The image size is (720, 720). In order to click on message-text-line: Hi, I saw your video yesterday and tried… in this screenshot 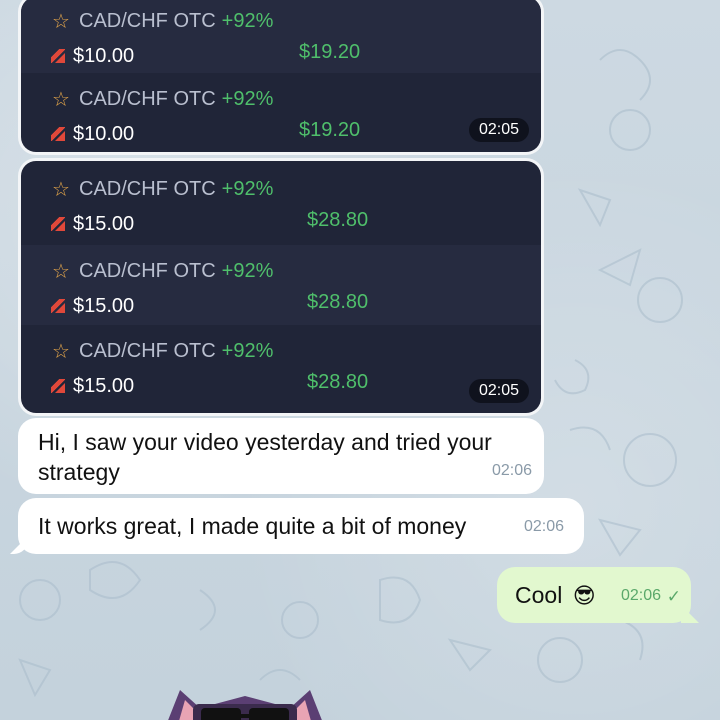, I will do `click(265, 442)`.